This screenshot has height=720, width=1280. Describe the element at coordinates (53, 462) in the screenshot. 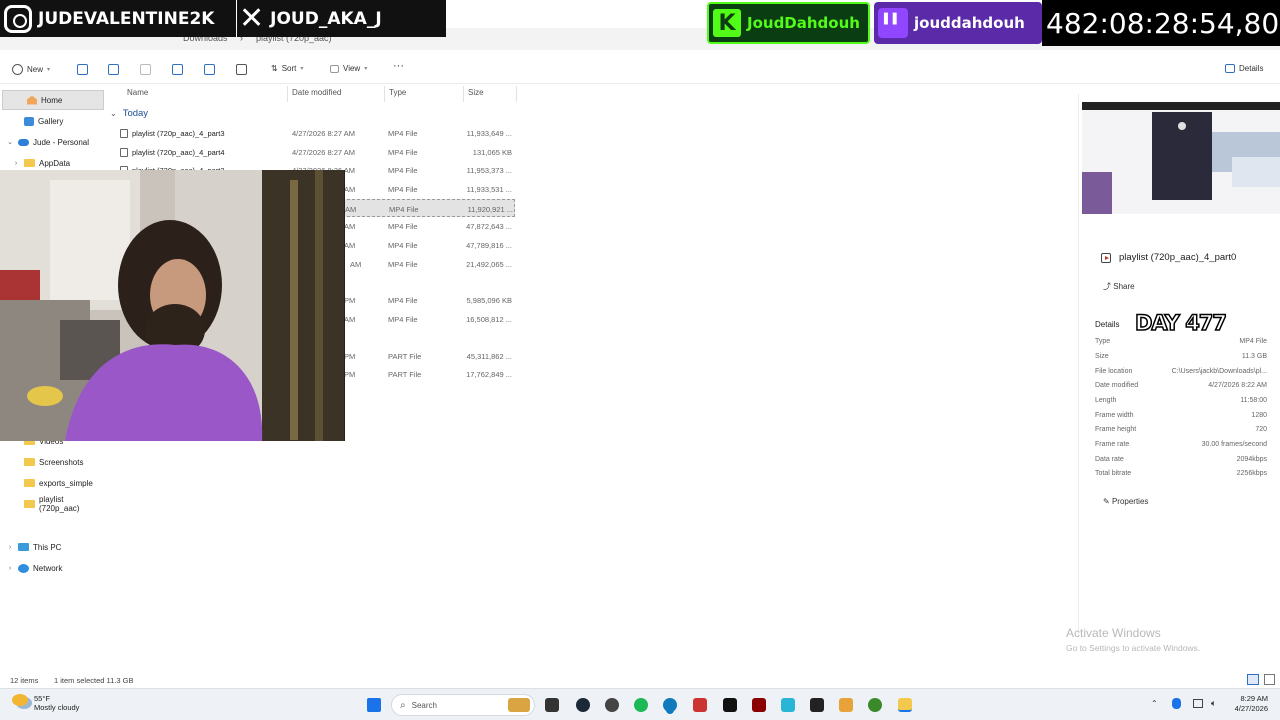

I see `sidebar-item-screenshots: Screenshots` at that location.